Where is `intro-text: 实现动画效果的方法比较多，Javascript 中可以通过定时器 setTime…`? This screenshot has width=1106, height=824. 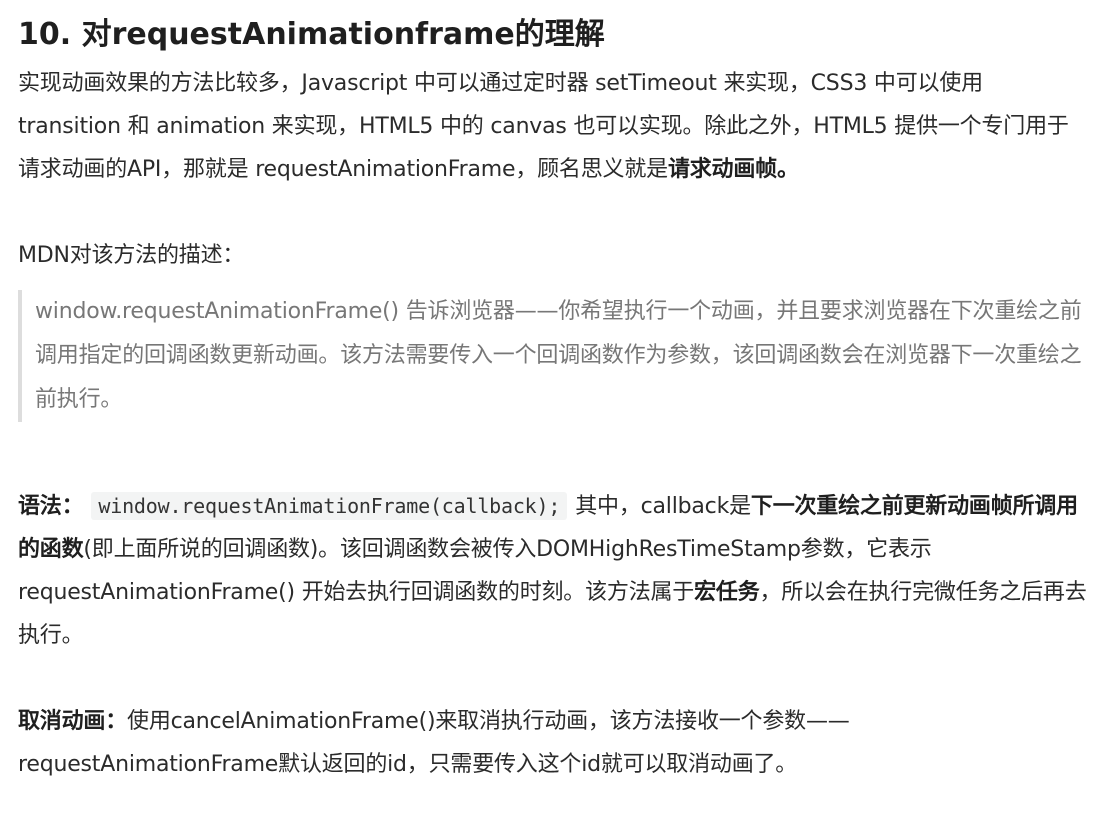 intro-text: 实现动画效果的方法比较多，Javascript 中可以通过定时器 setTime… is located at coordinates (543, 126).